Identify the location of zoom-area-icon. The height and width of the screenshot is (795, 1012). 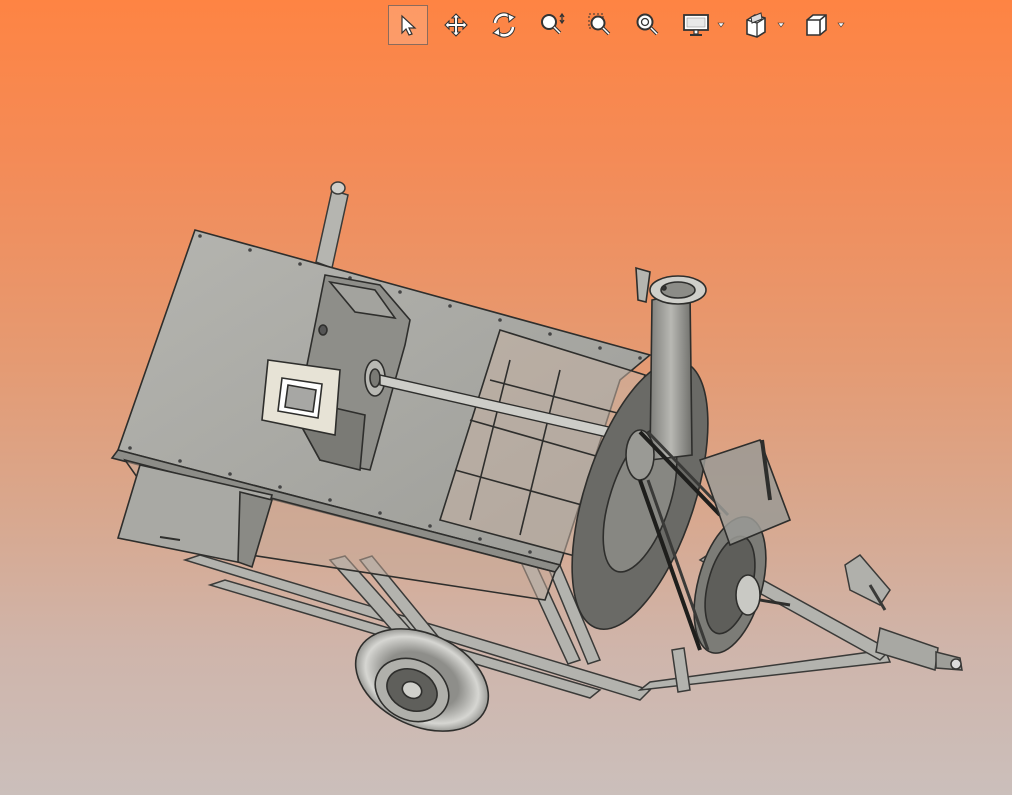
(599, 24).